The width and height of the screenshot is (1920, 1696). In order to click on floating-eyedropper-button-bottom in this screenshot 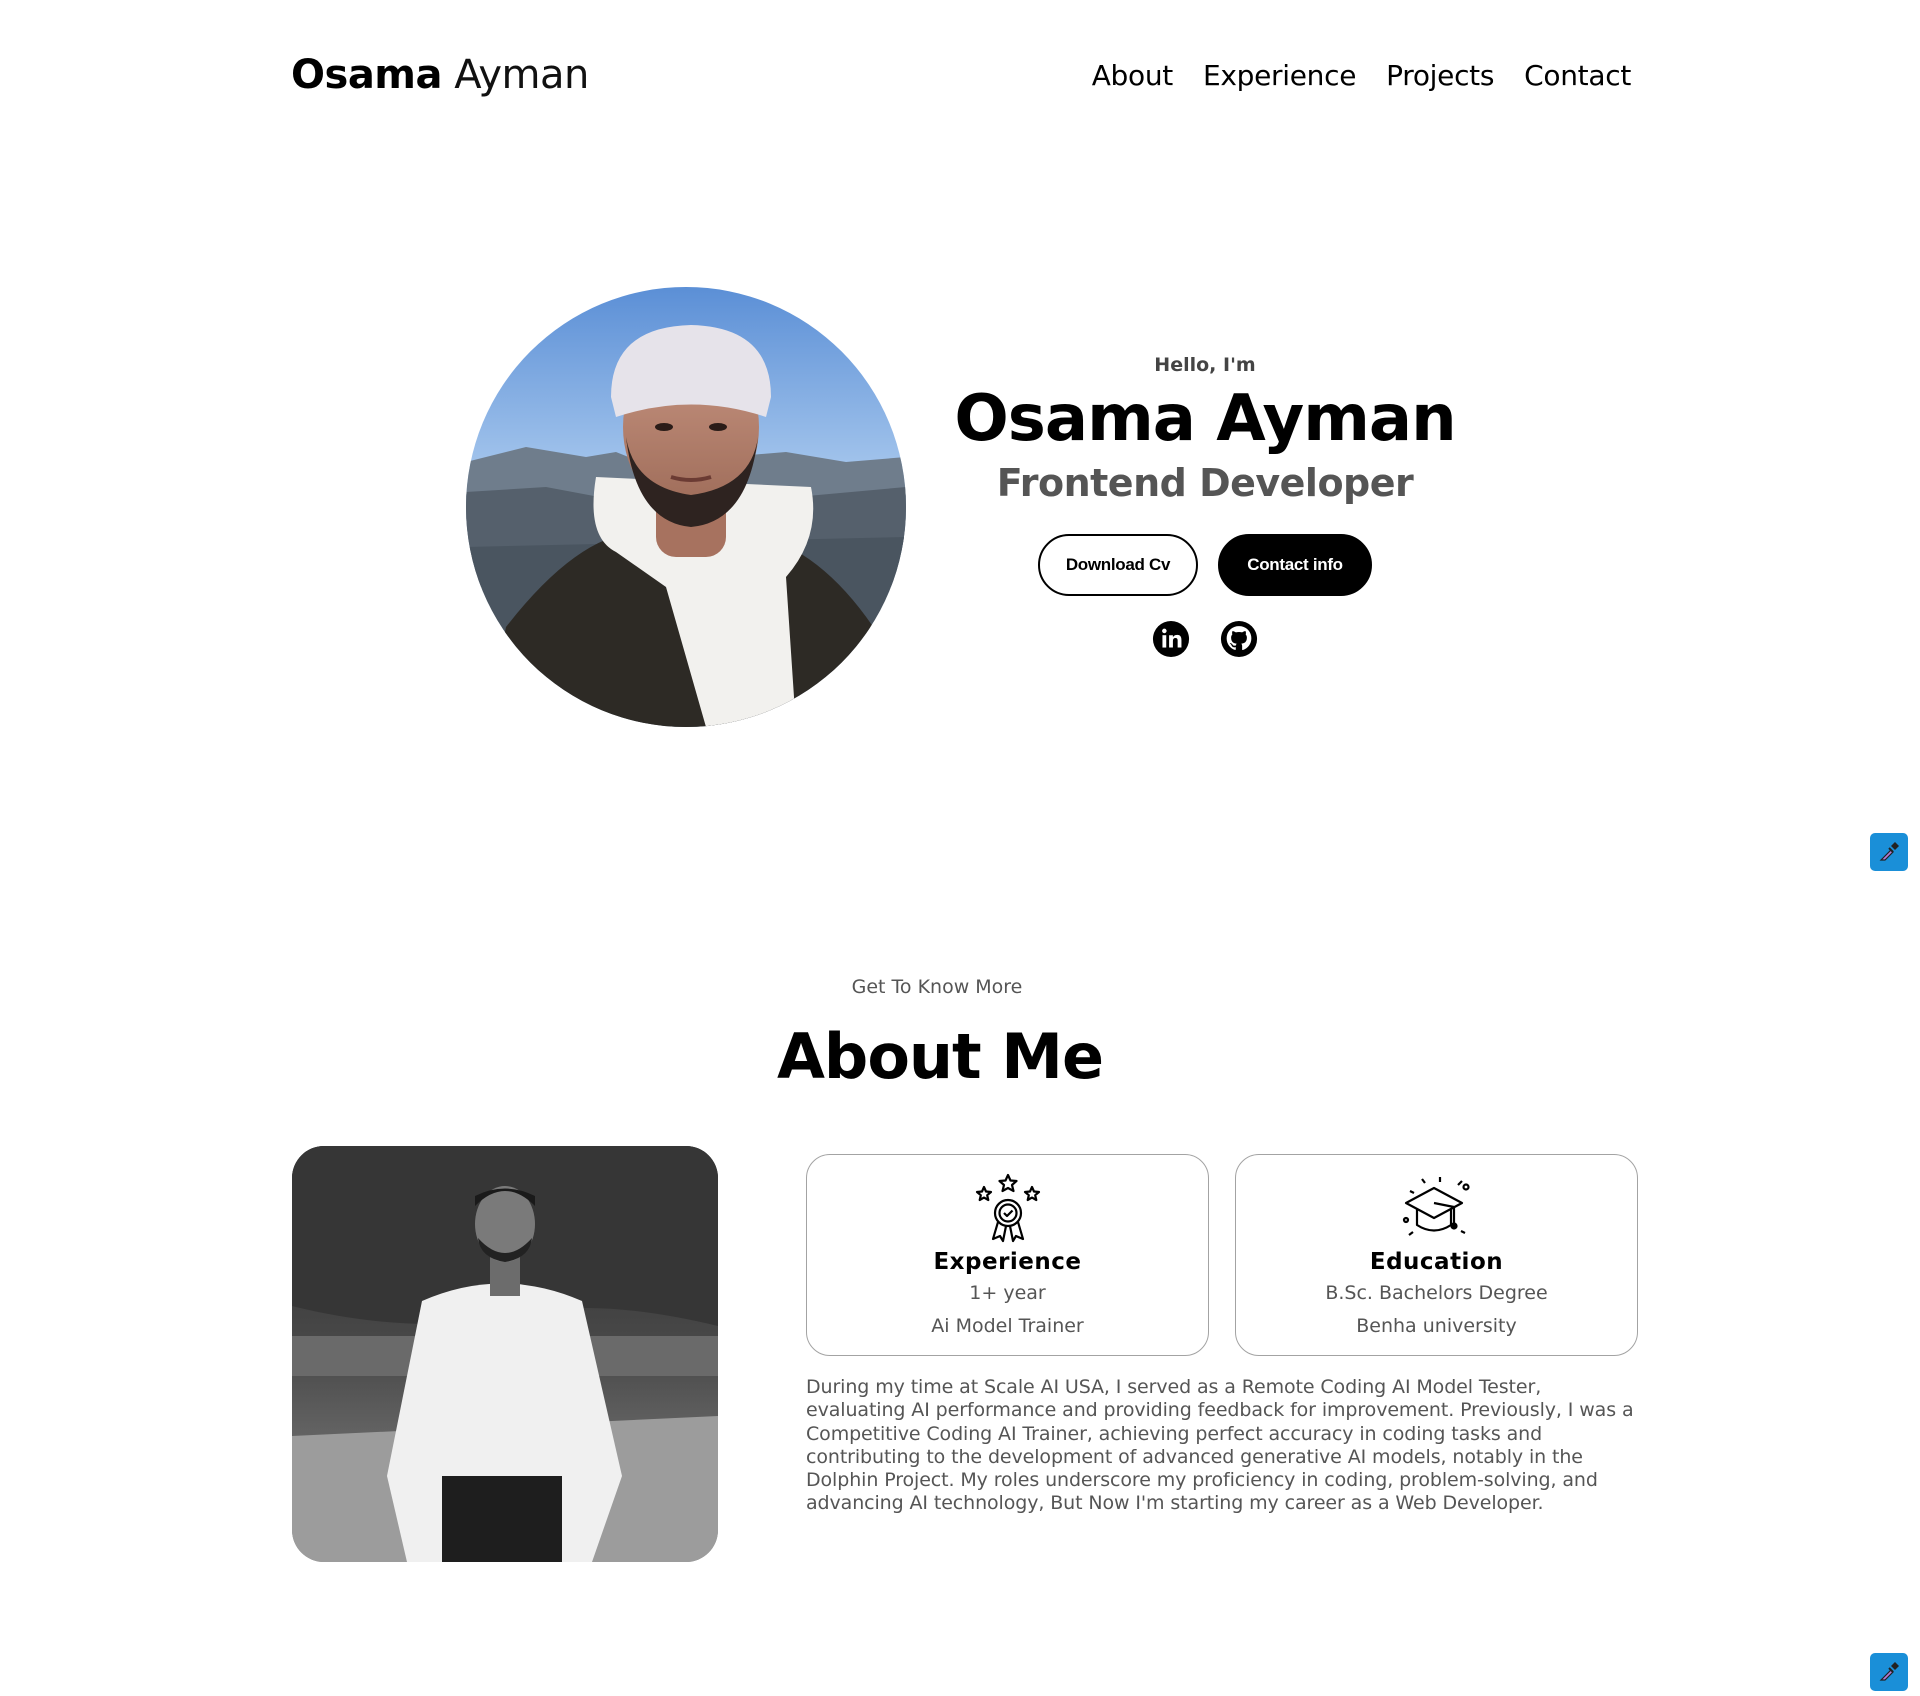, I will do `click(1889, 1672)`.